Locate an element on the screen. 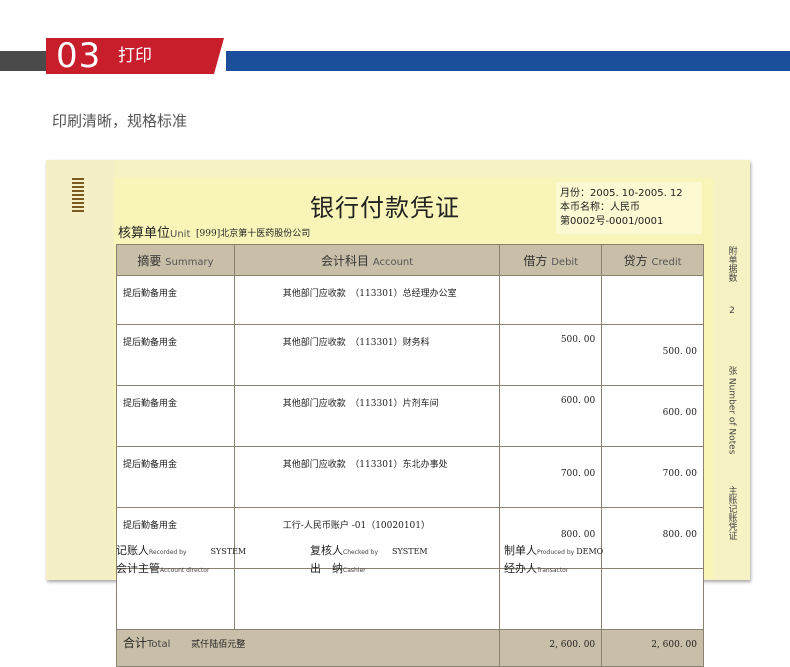 This screenshot has height=667, width=790. total-in-words: 贰仟陆佰元整 is located at coordinates (218, 645).